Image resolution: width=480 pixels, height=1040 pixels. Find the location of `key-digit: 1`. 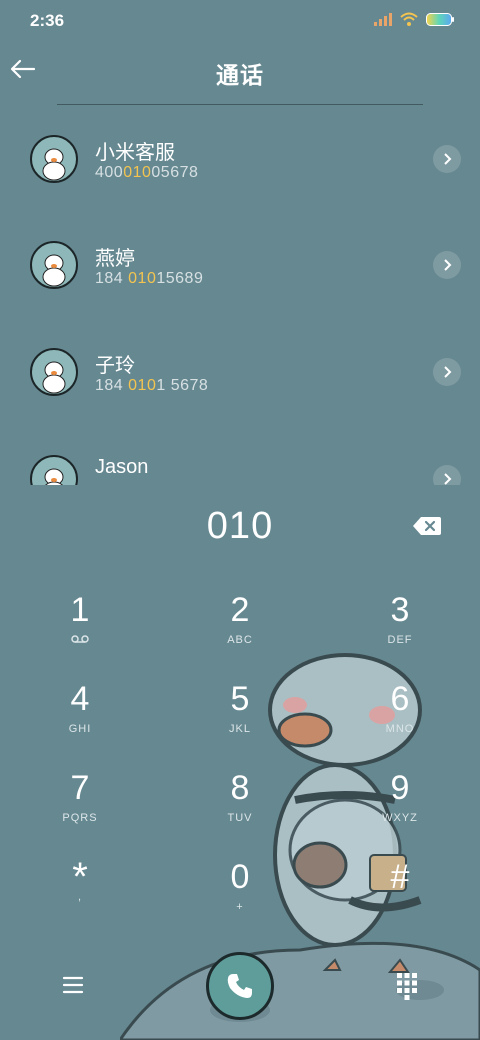

key-digit: 1 is located at coordinates (80, 610).